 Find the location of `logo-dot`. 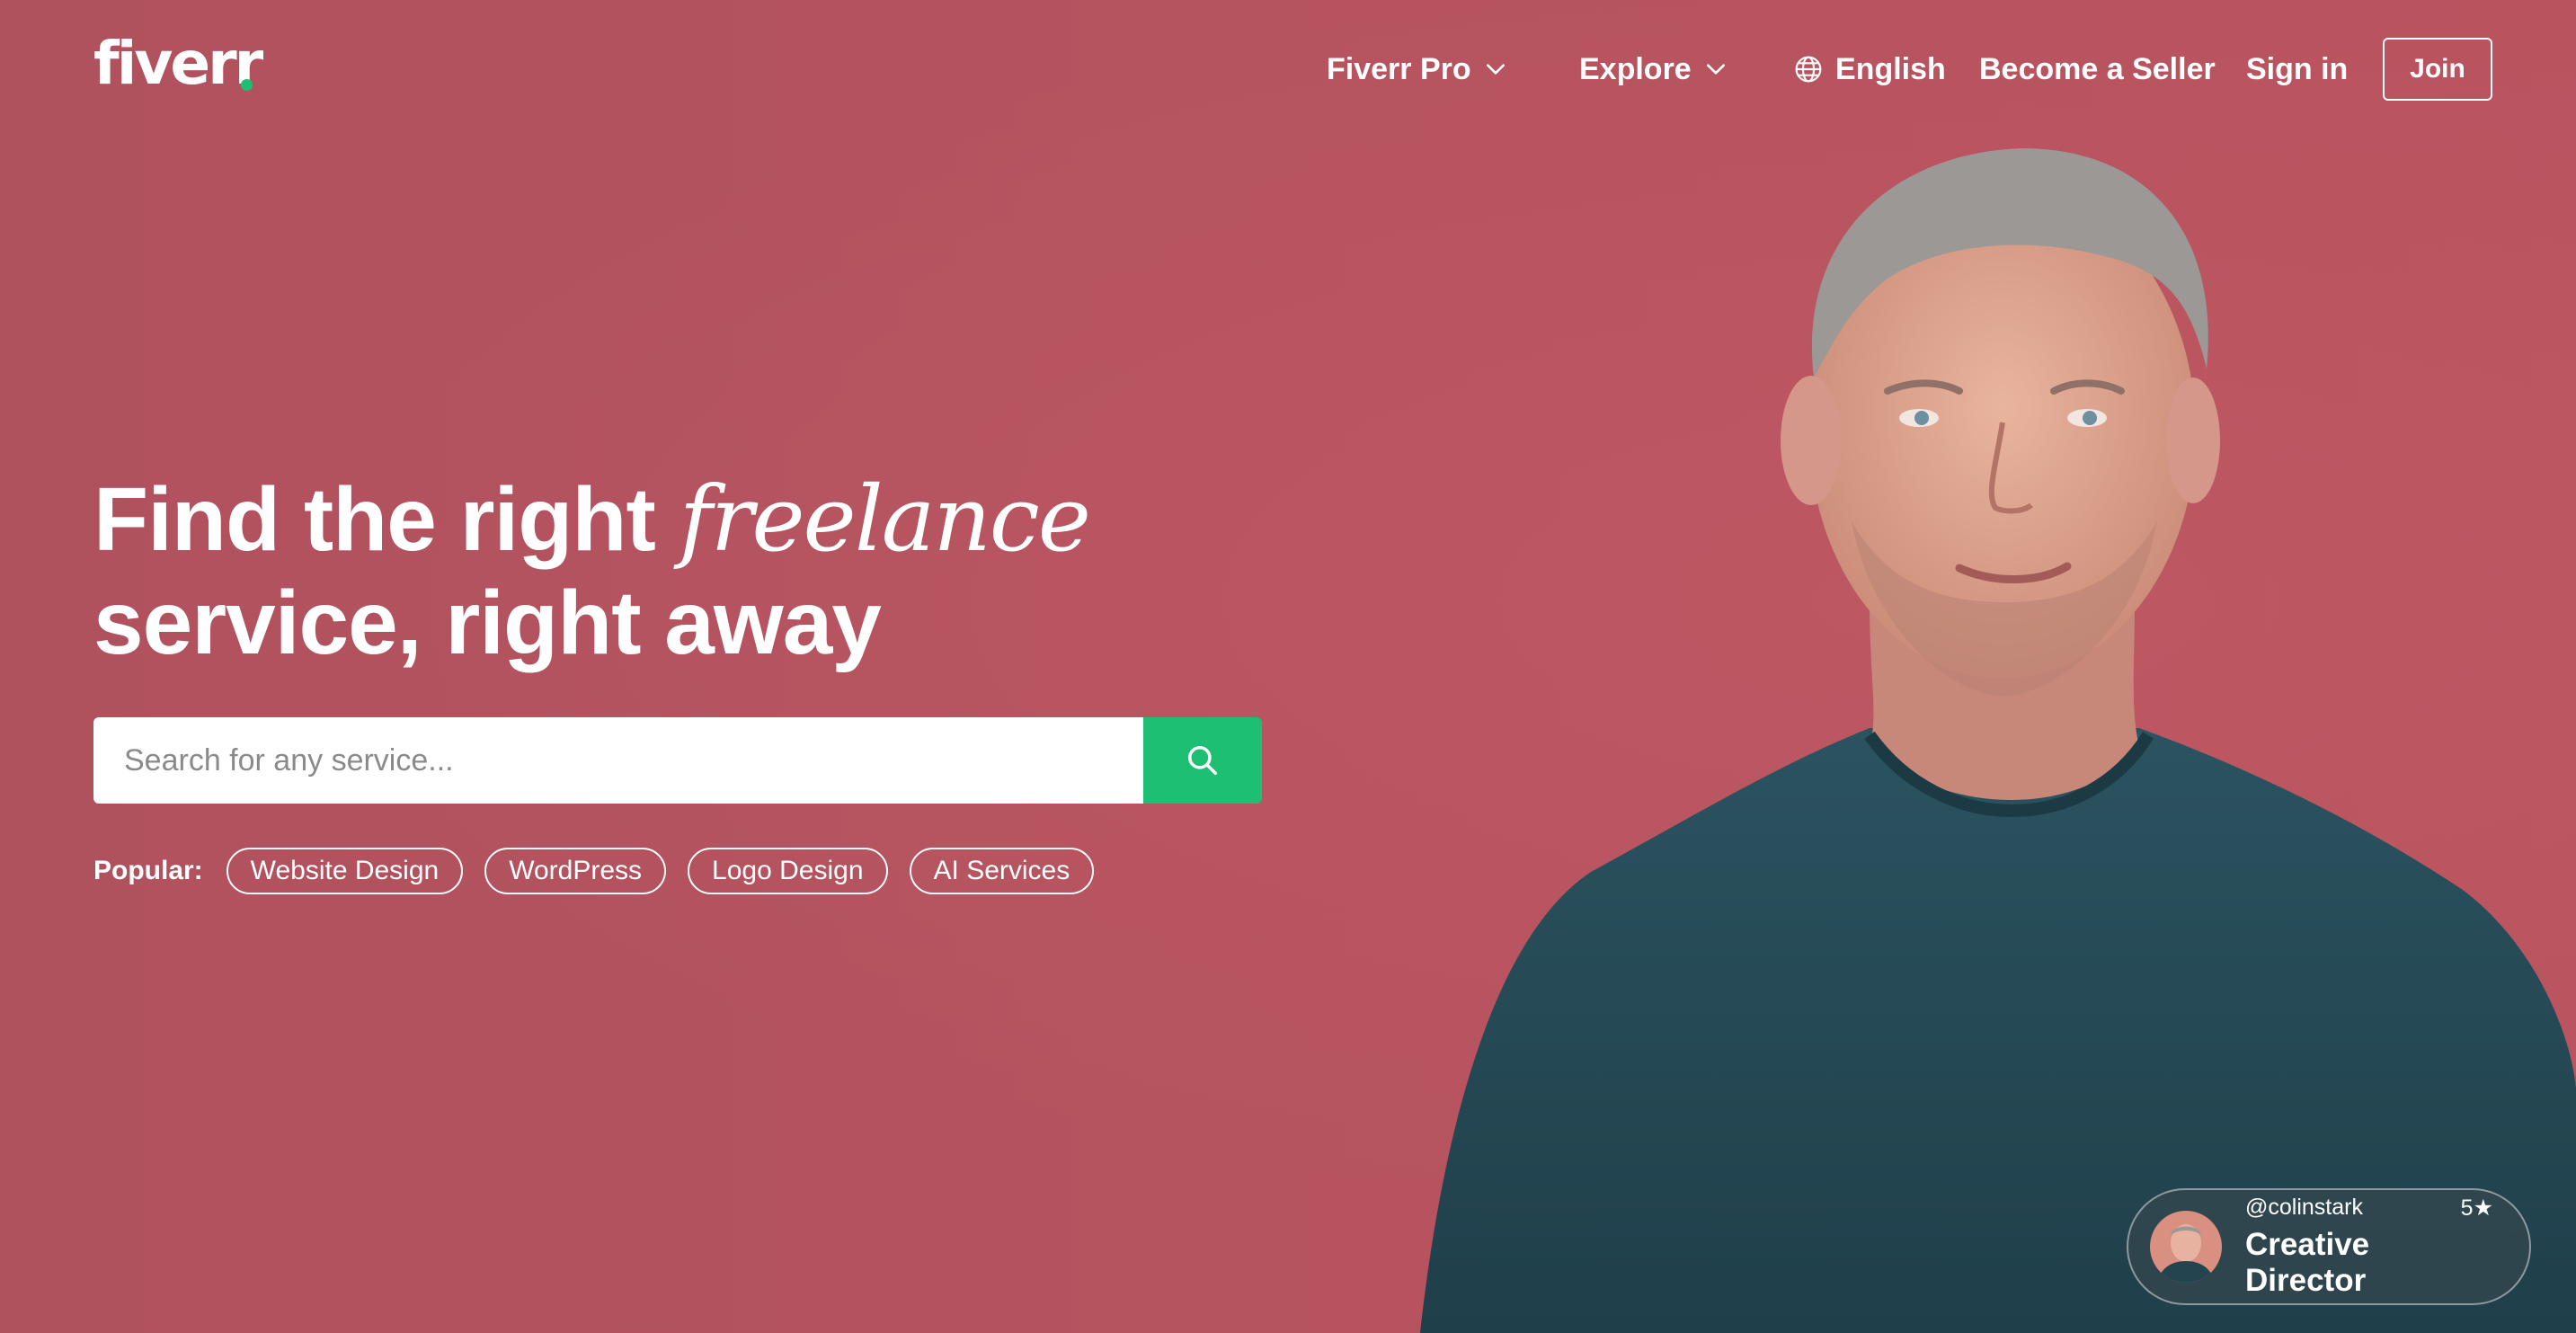

logo-dot is located at coordinates (247, 85).